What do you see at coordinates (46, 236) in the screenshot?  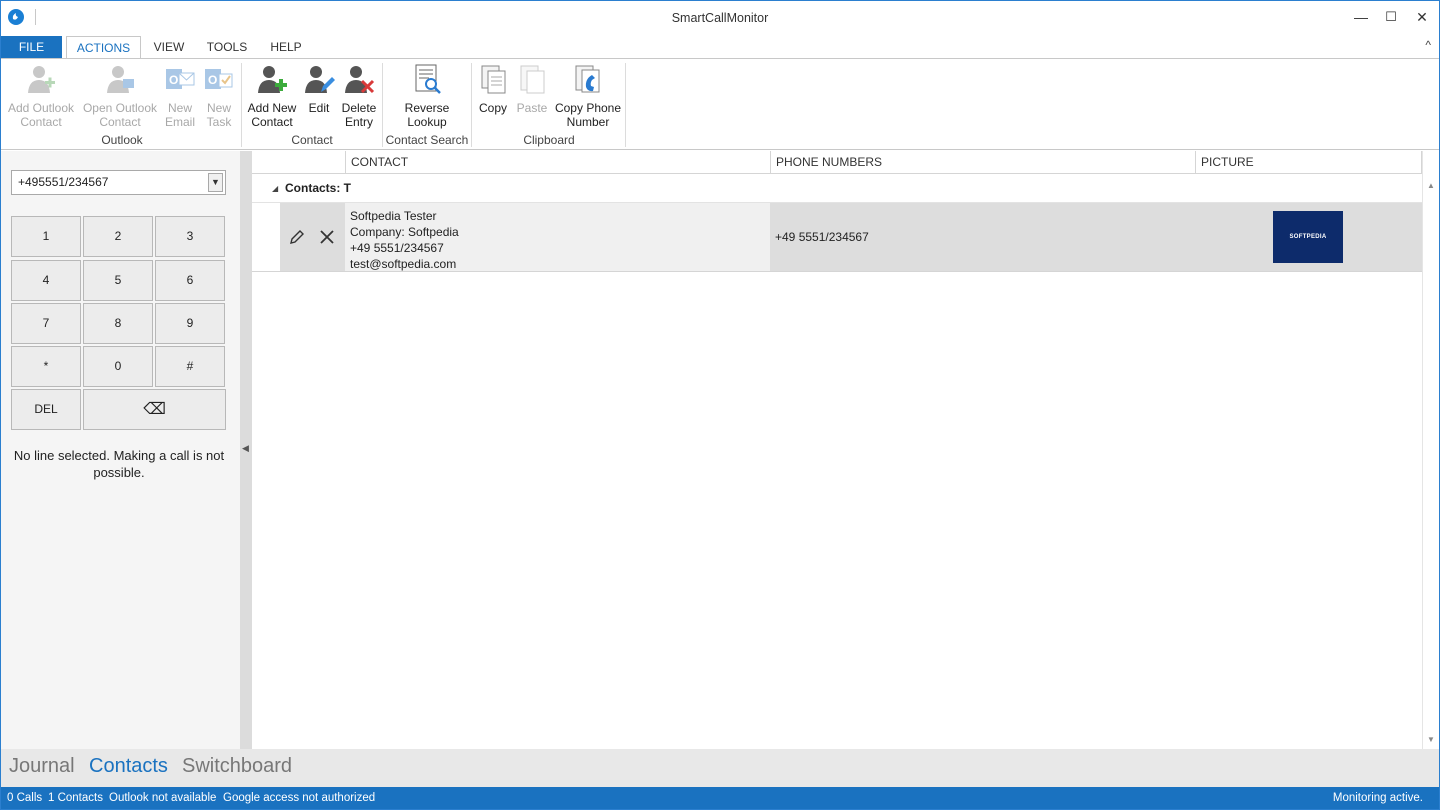 I see `dial-key-1: 1` at bounding box center [46, 236].